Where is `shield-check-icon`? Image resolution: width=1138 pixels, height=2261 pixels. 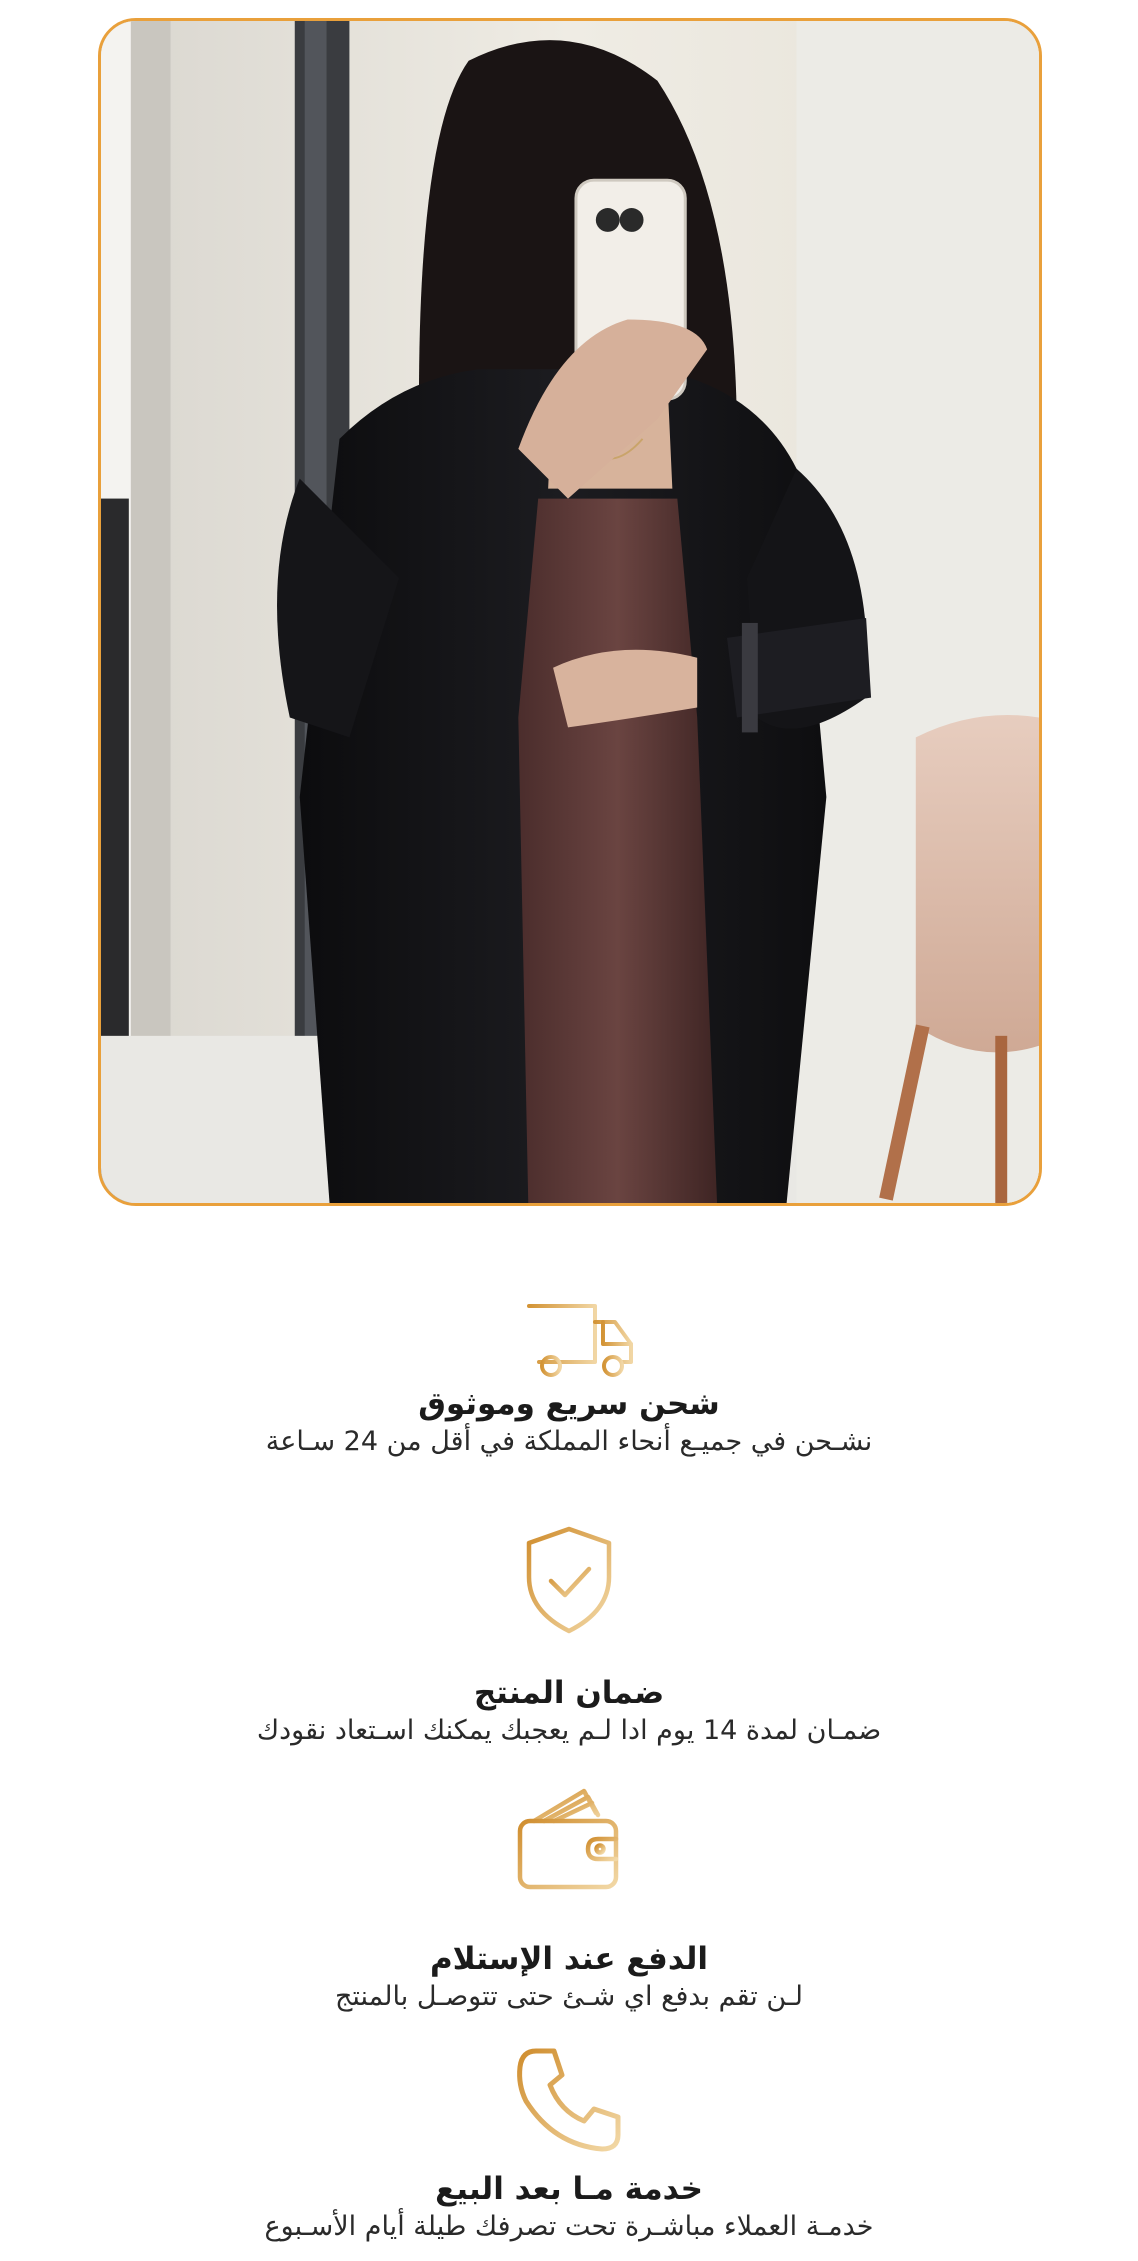 shield-check-icon is located at coordinates (569, 1582).